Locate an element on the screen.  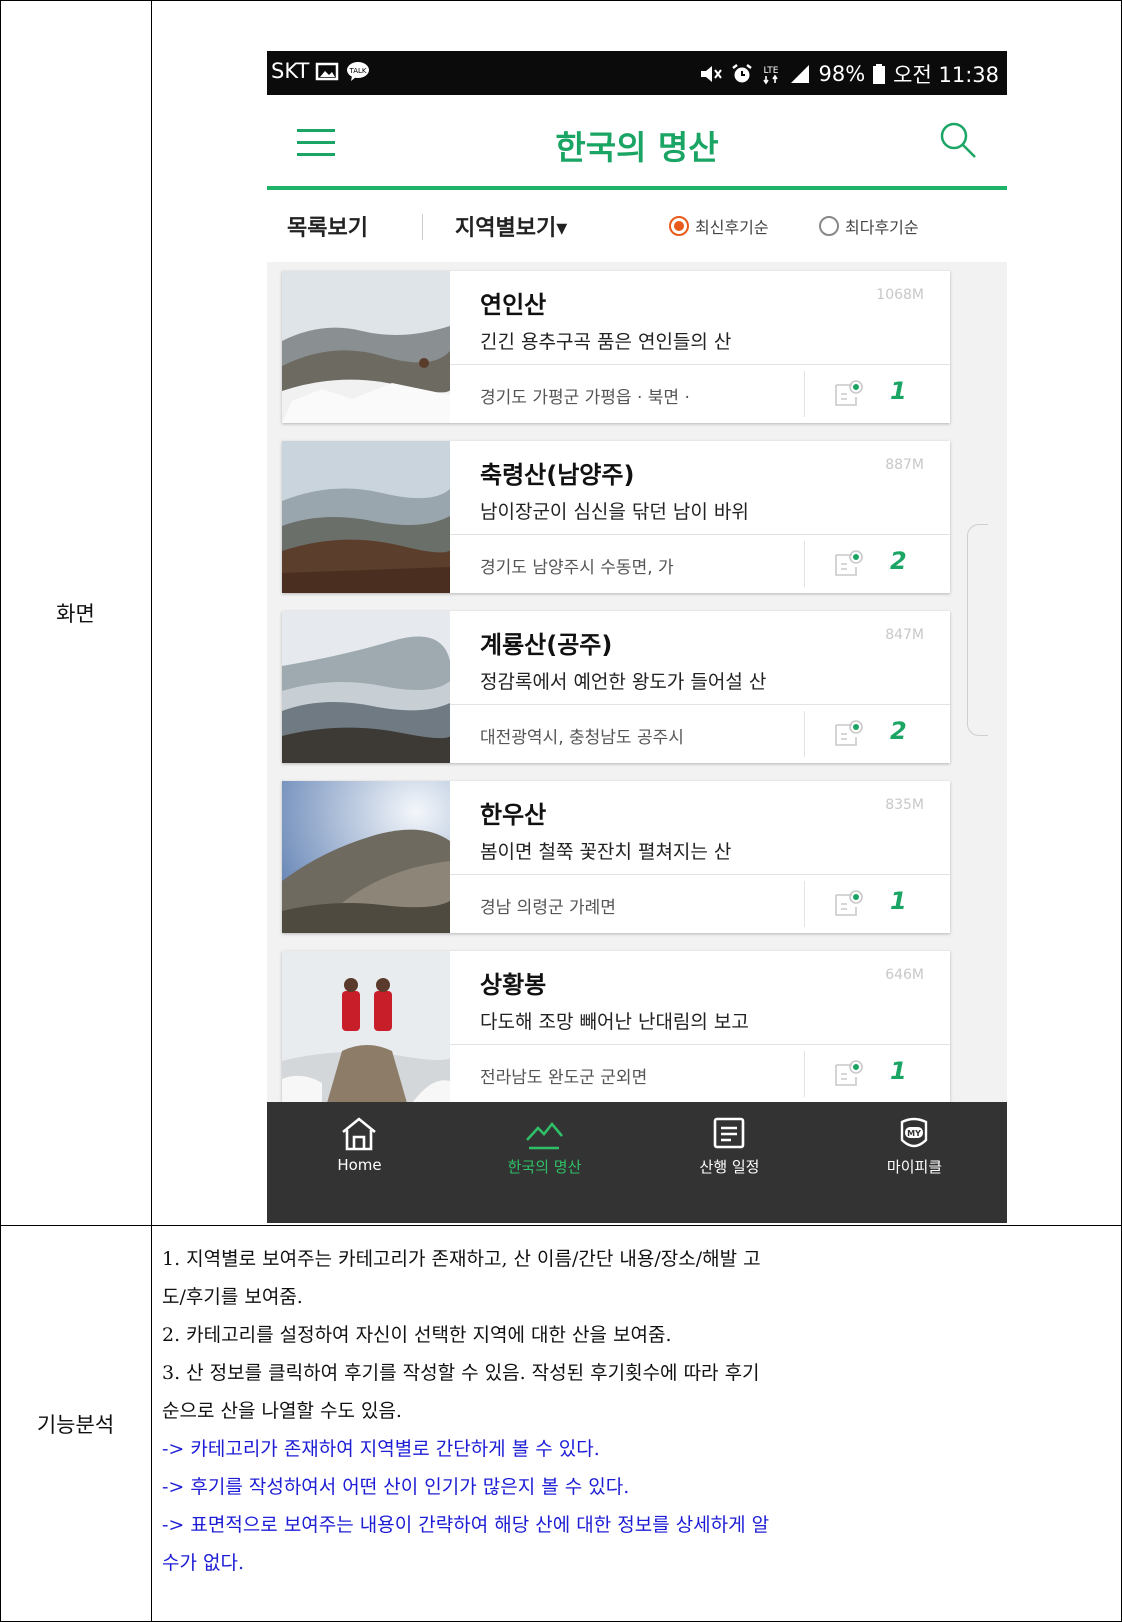
clock: 오전 11:38 is located at coordinates (946, 75).